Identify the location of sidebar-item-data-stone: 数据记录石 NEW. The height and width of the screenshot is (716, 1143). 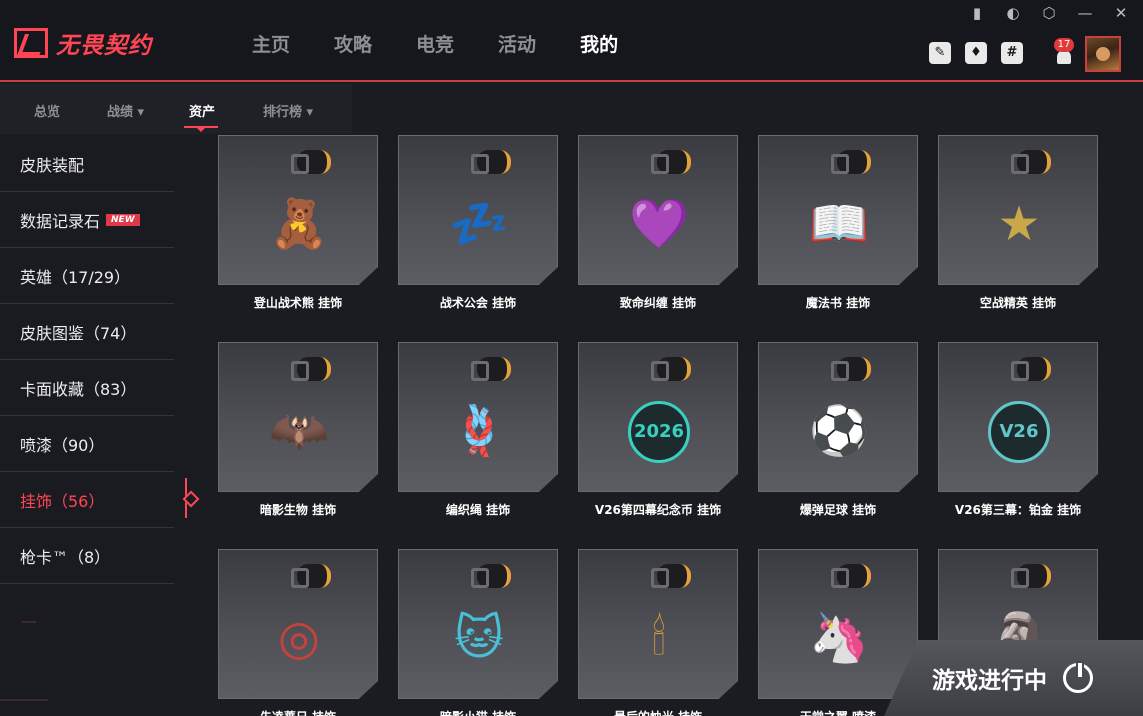
(87, 220).